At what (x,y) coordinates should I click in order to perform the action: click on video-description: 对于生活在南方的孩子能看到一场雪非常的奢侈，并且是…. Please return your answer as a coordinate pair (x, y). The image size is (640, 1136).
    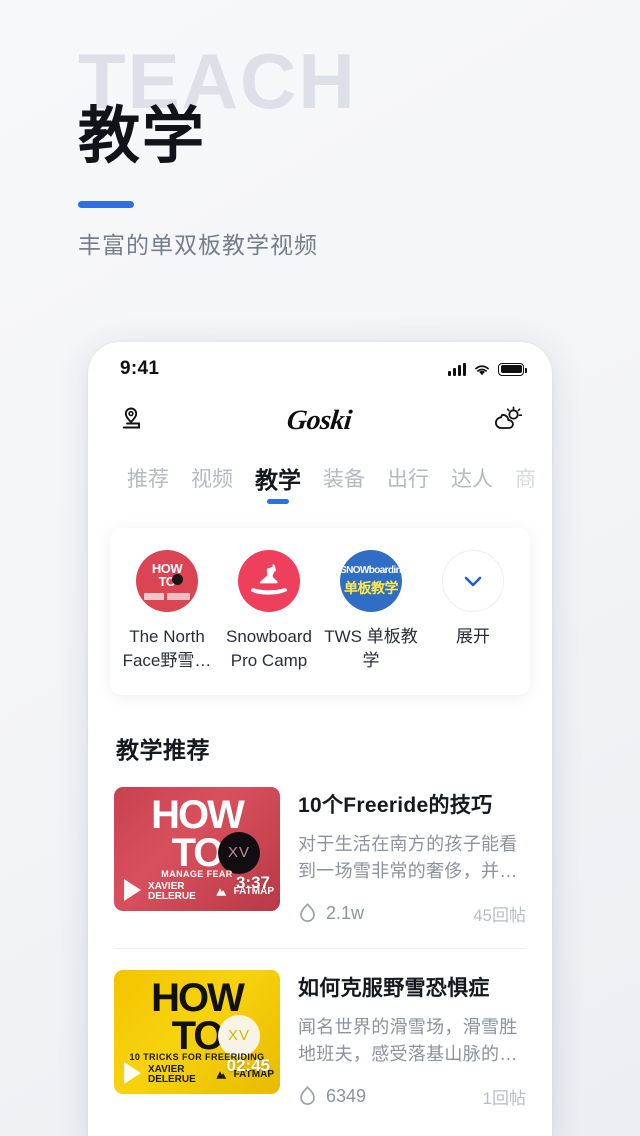
    Looking at the image, I should click on (408, 857).